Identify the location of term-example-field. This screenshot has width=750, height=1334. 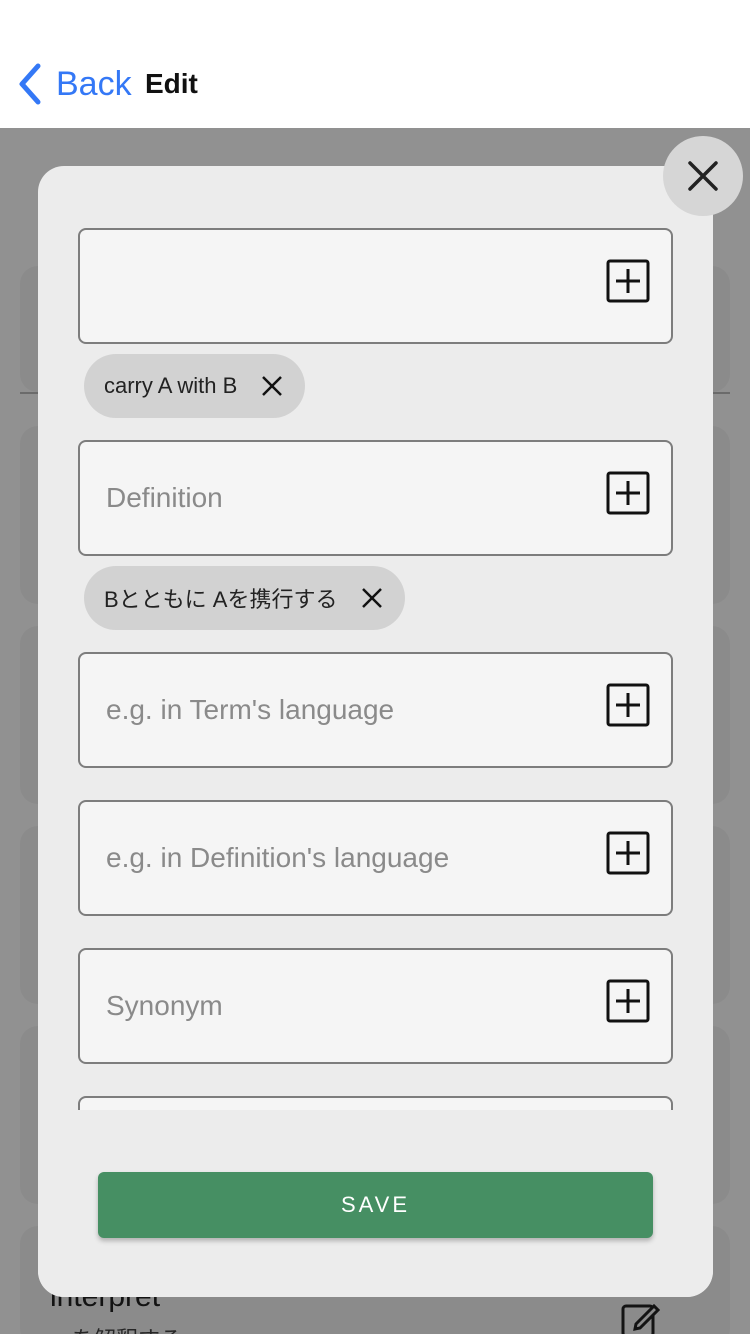
(375, 710).